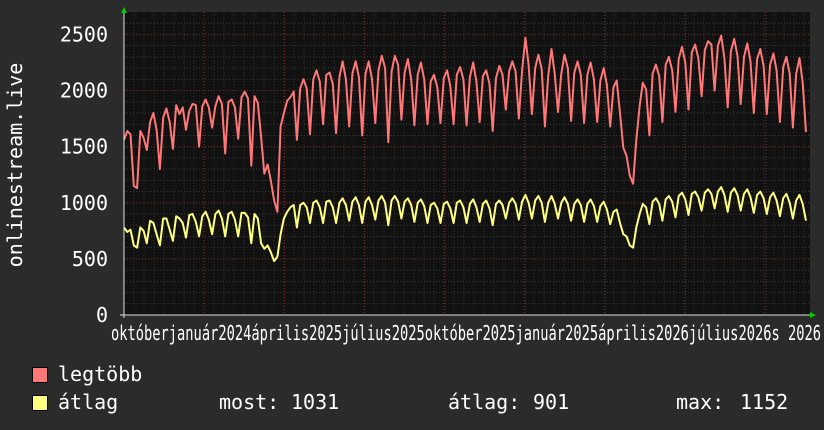 The image size is (824, 430). What do you see at coordinates (813, 315) in the screenshot?
I see `x-axis-arrow` at bounding box center [813, 315].